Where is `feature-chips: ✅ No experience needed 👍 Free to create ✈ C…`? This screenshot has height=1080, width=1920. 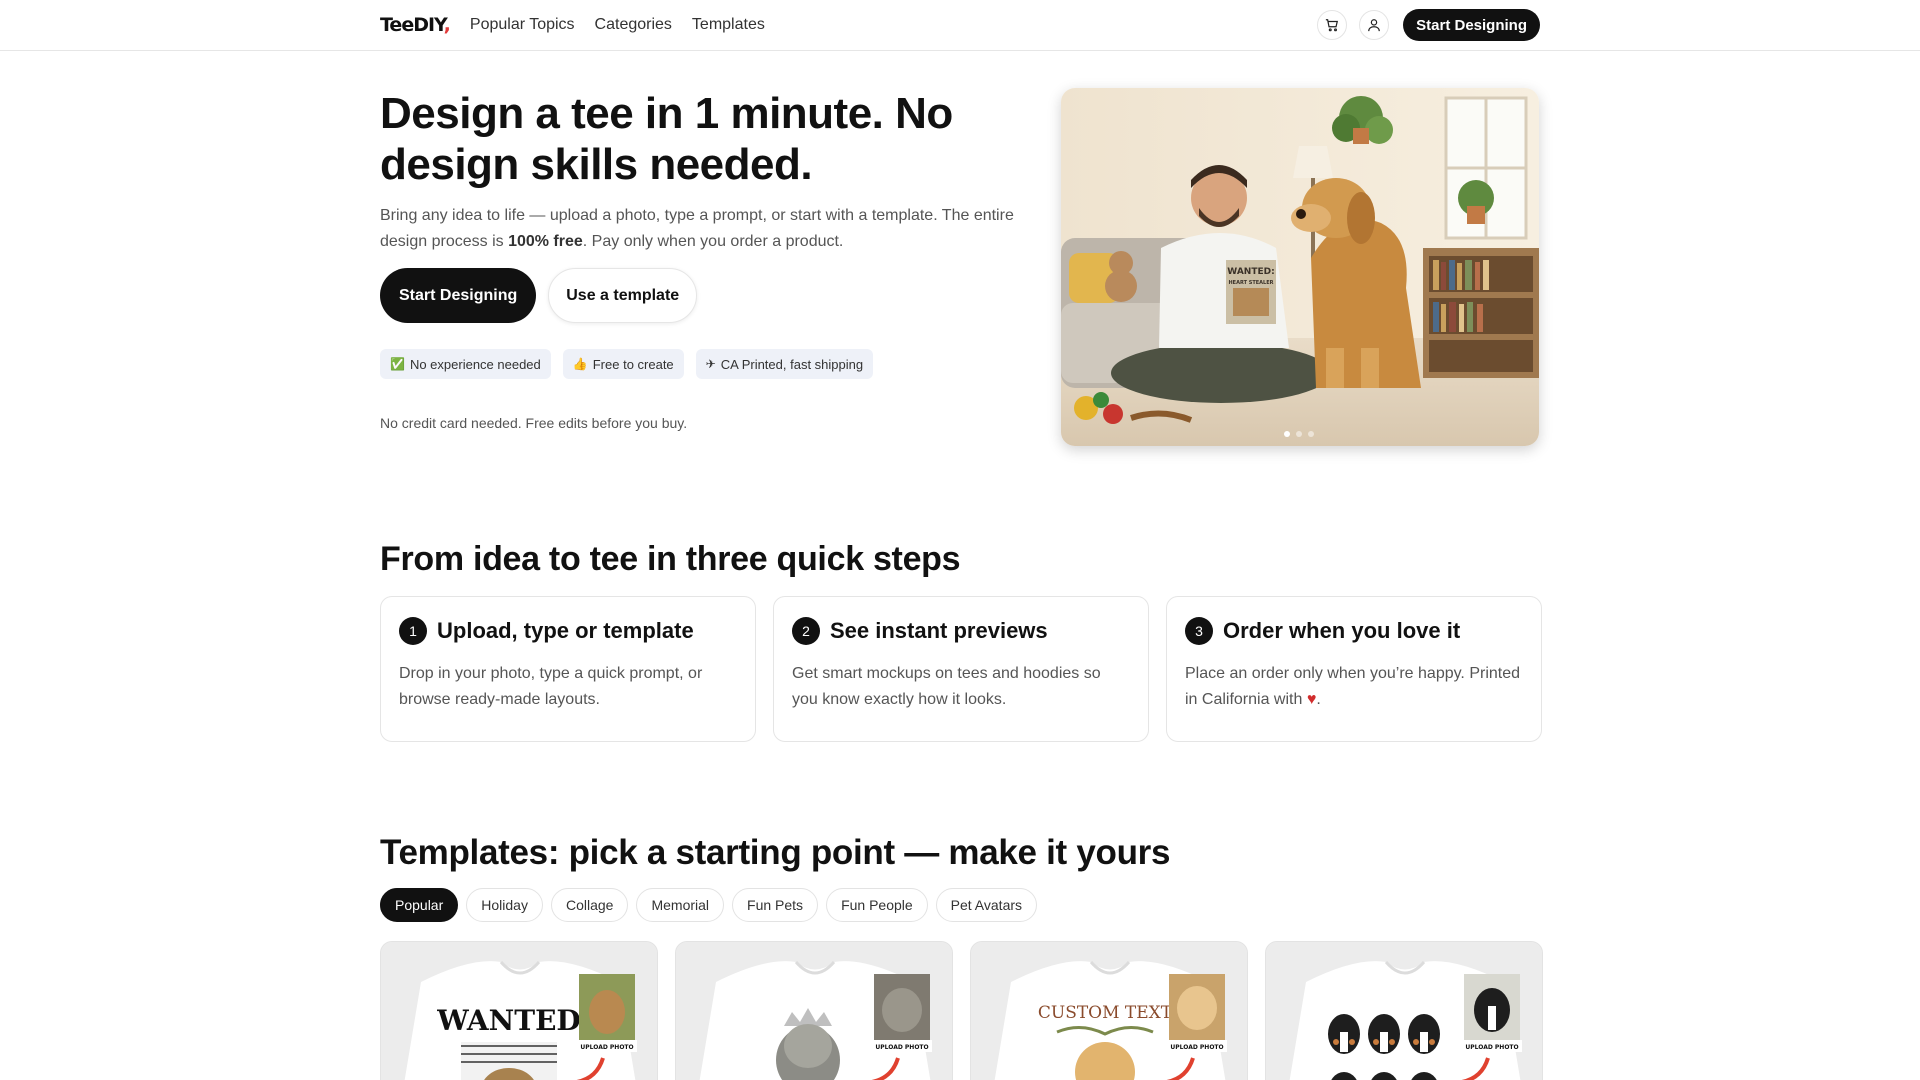 feature-chips: ✅ No experience needed 👍 Free to create ✈ C… is located at coordinates (627, 364).